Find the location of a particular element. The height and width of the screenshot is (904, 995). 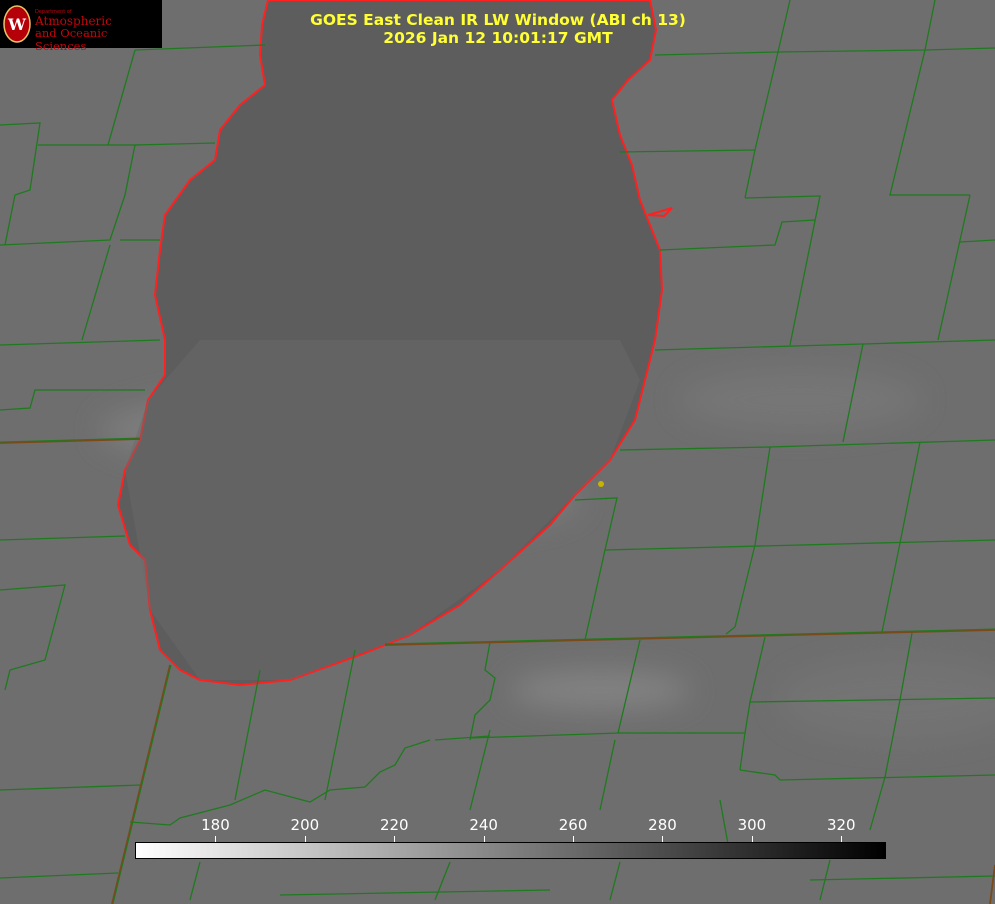

title-line2: 2026 Jan 12 10:01:17 GMT is located at coordinates (498, 38).